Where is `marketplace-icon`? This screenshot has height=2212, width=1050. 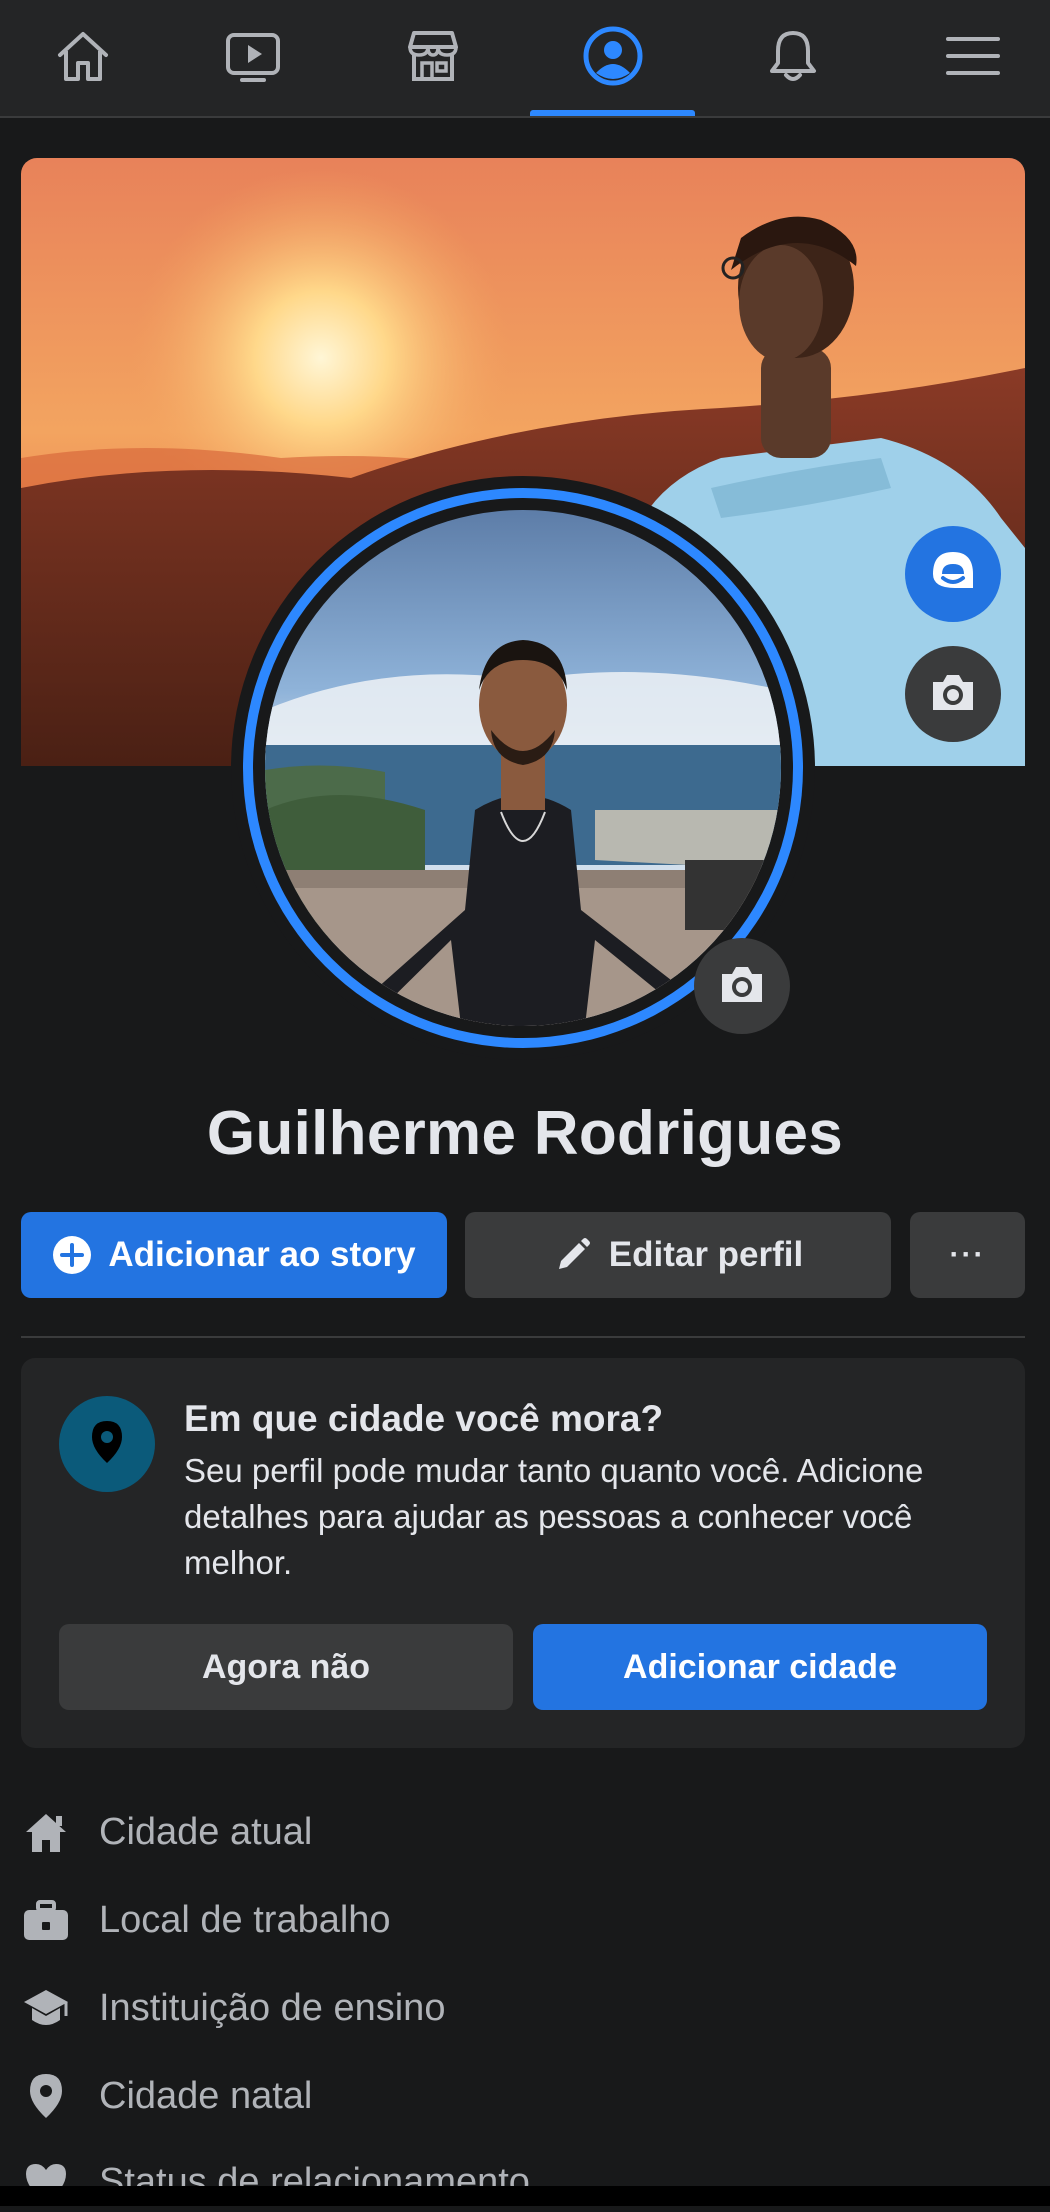 marketplace-icon is located at coordinates (433, 58).